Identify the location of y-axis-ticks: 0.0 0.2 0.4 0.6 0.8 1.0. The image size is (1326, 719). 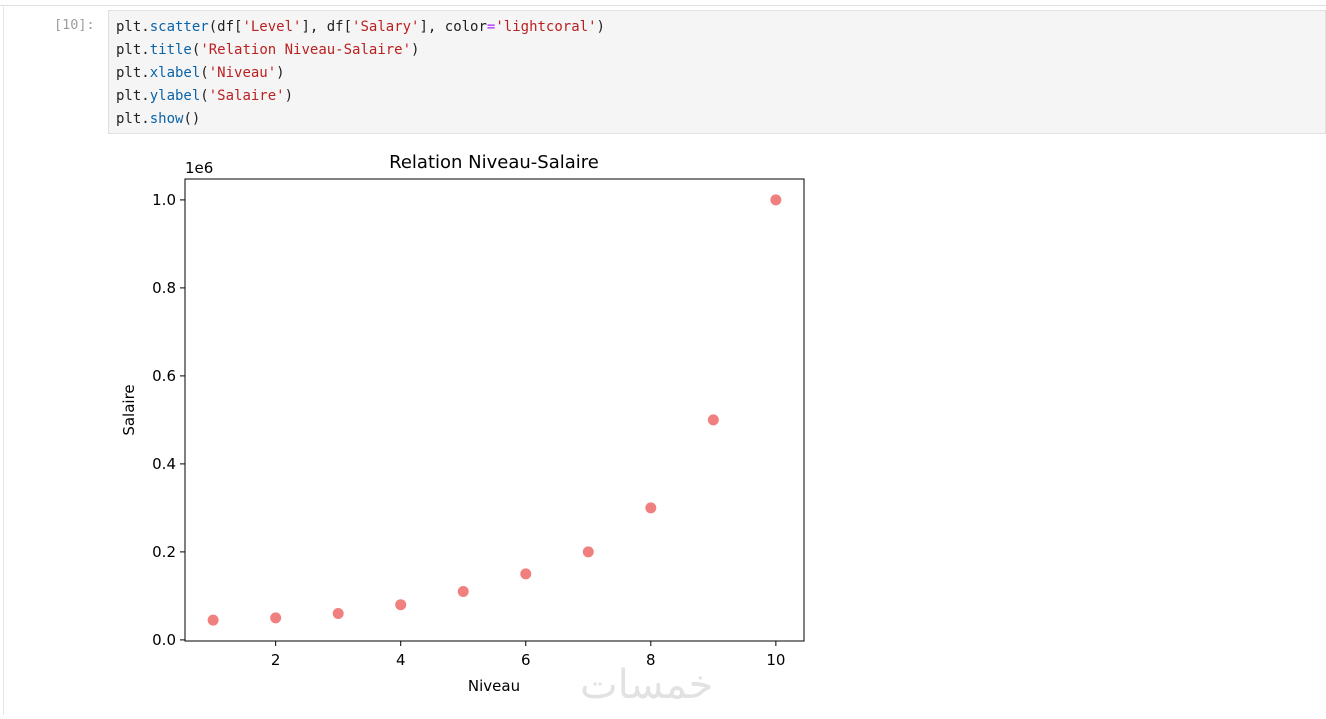
(168, 420).